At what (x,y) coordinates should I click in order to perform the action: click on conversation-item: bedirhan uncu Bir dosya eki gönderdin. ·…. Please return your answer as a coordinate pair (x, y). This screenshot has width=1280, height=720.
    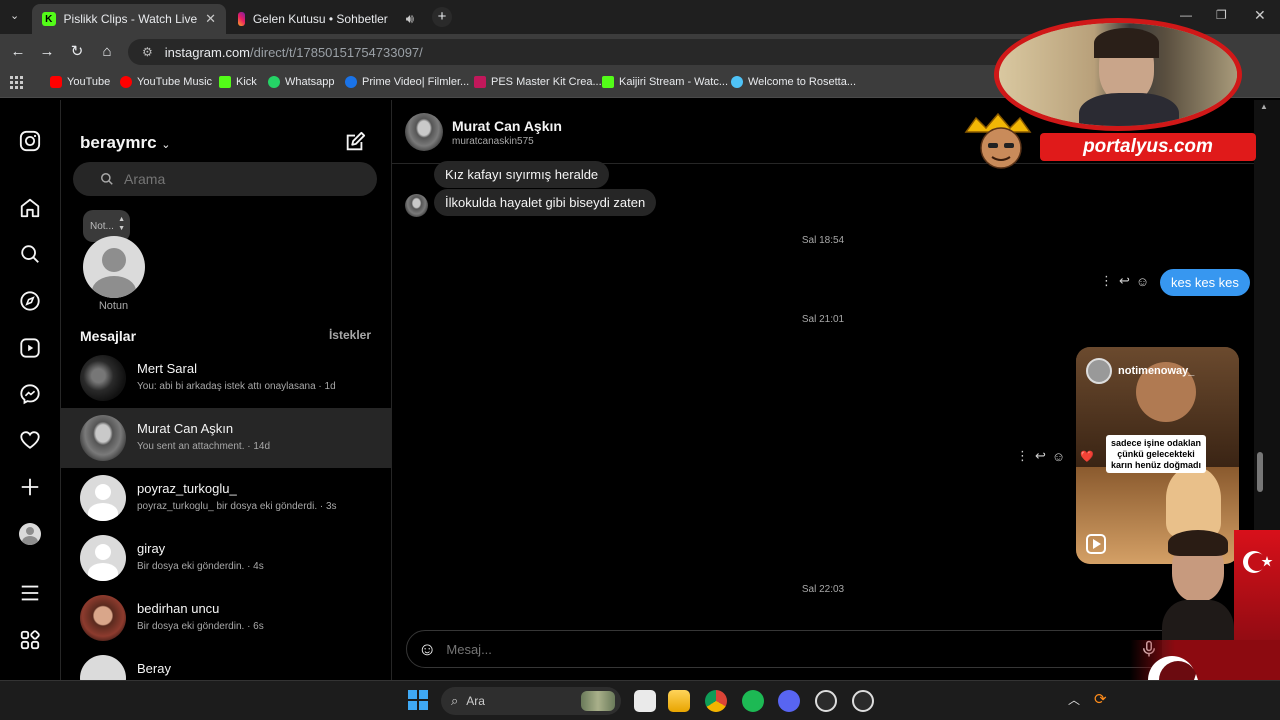
    Looking at the image, I should click on (226, 618).